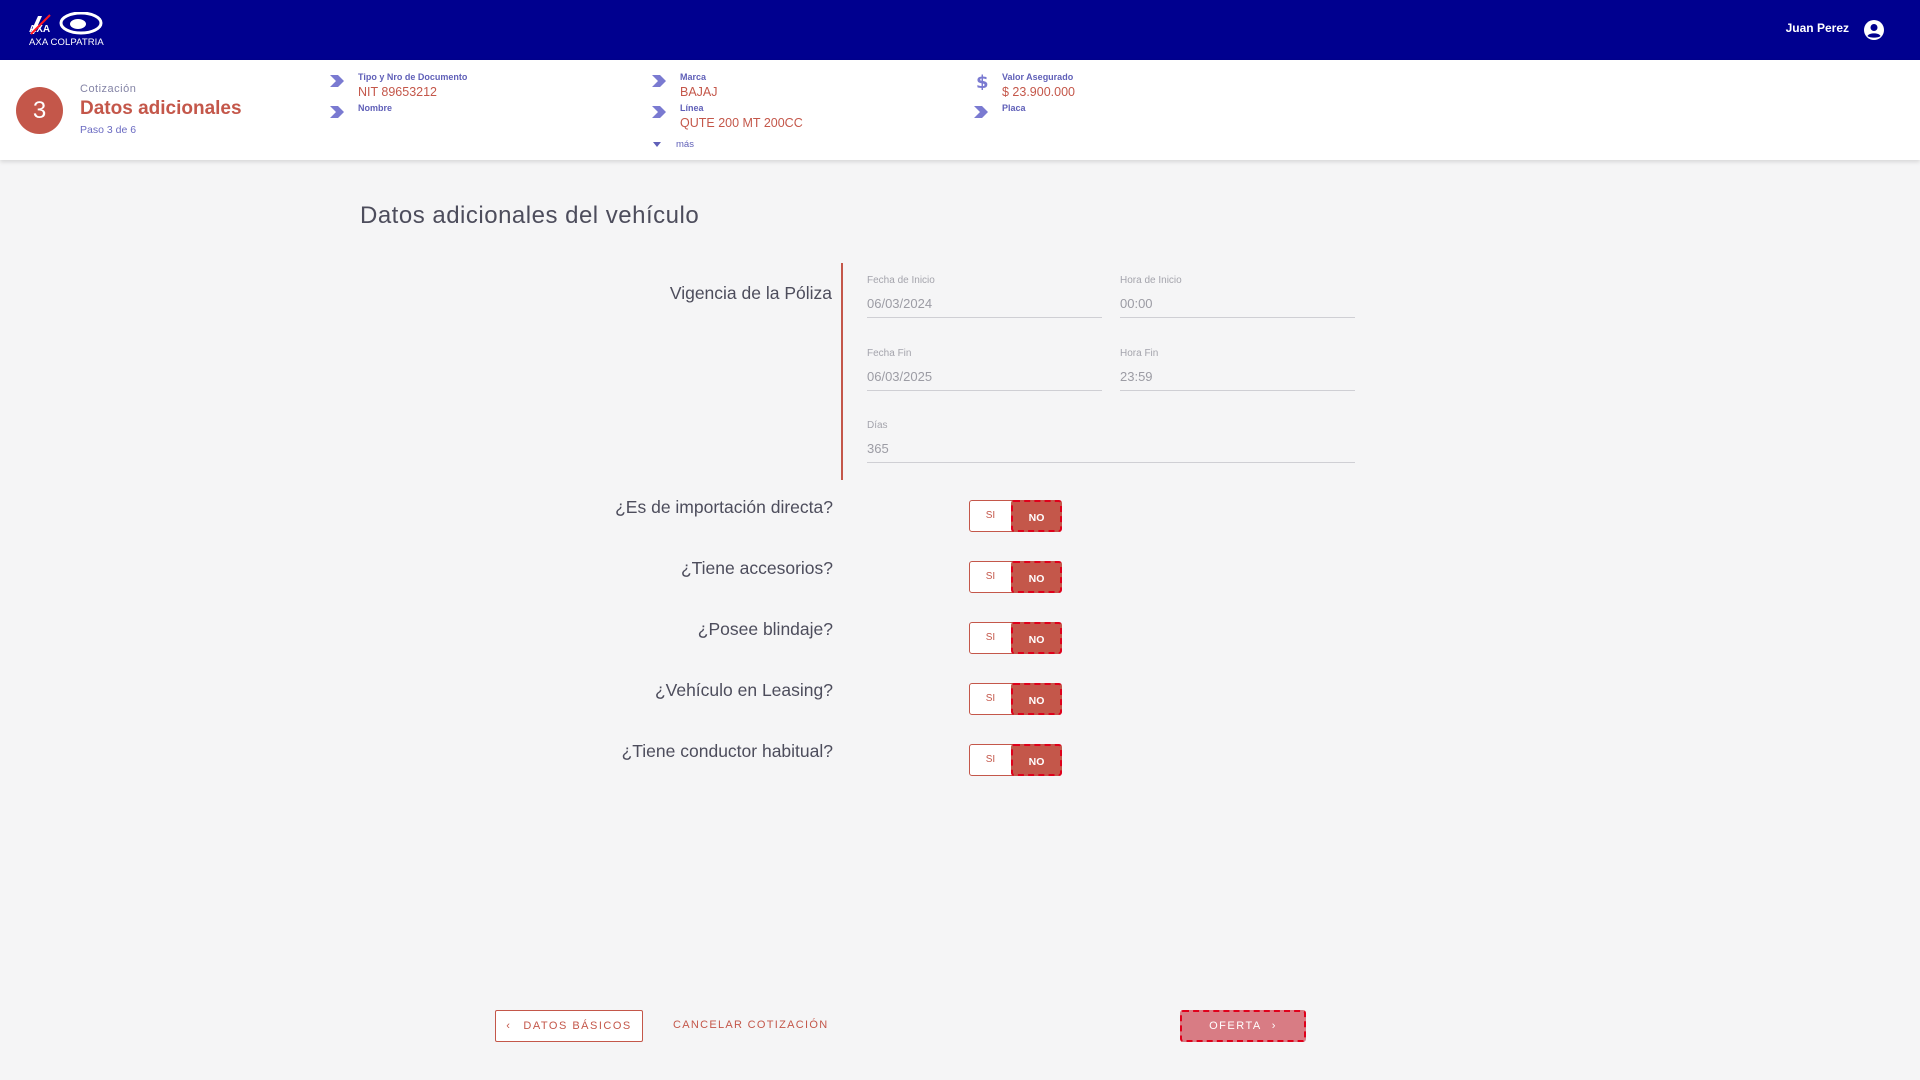 Image resolution: width=1920 pixels, height=1080 pixels. I want to click on caret-down-icon, so click(657, 144).